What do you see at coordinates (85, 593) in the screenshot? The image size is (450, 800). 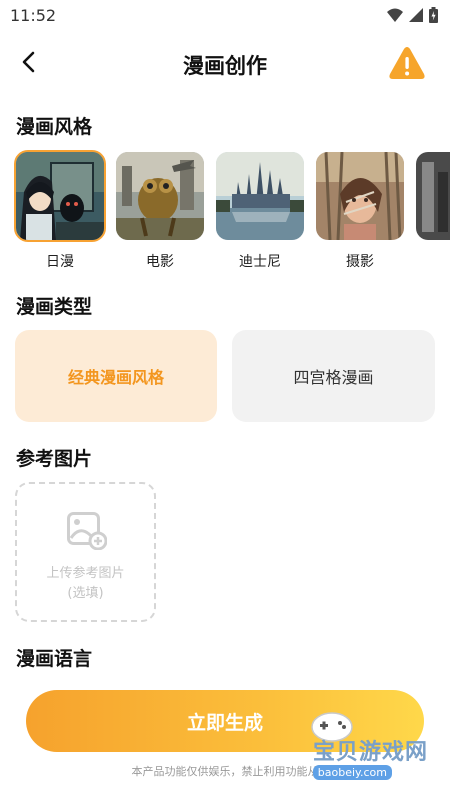 I see `upload-hint: (选填)` at bounding box center [85, 593].